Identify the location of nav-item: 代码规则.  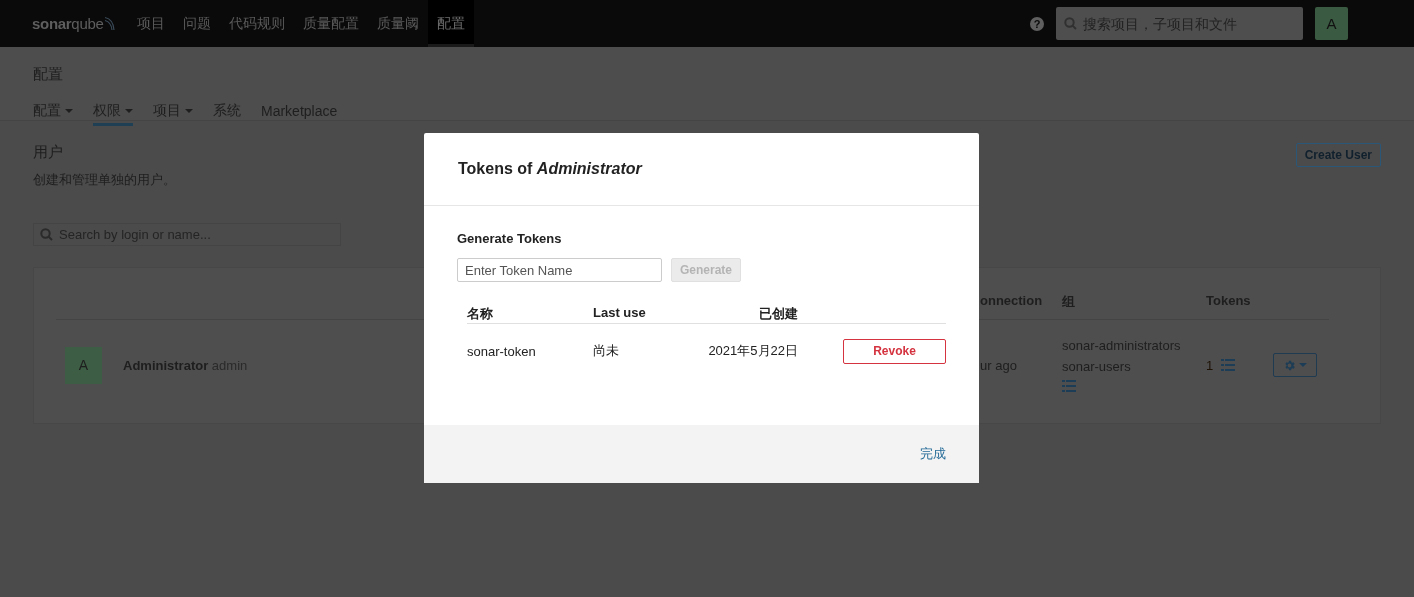
(256, 23).